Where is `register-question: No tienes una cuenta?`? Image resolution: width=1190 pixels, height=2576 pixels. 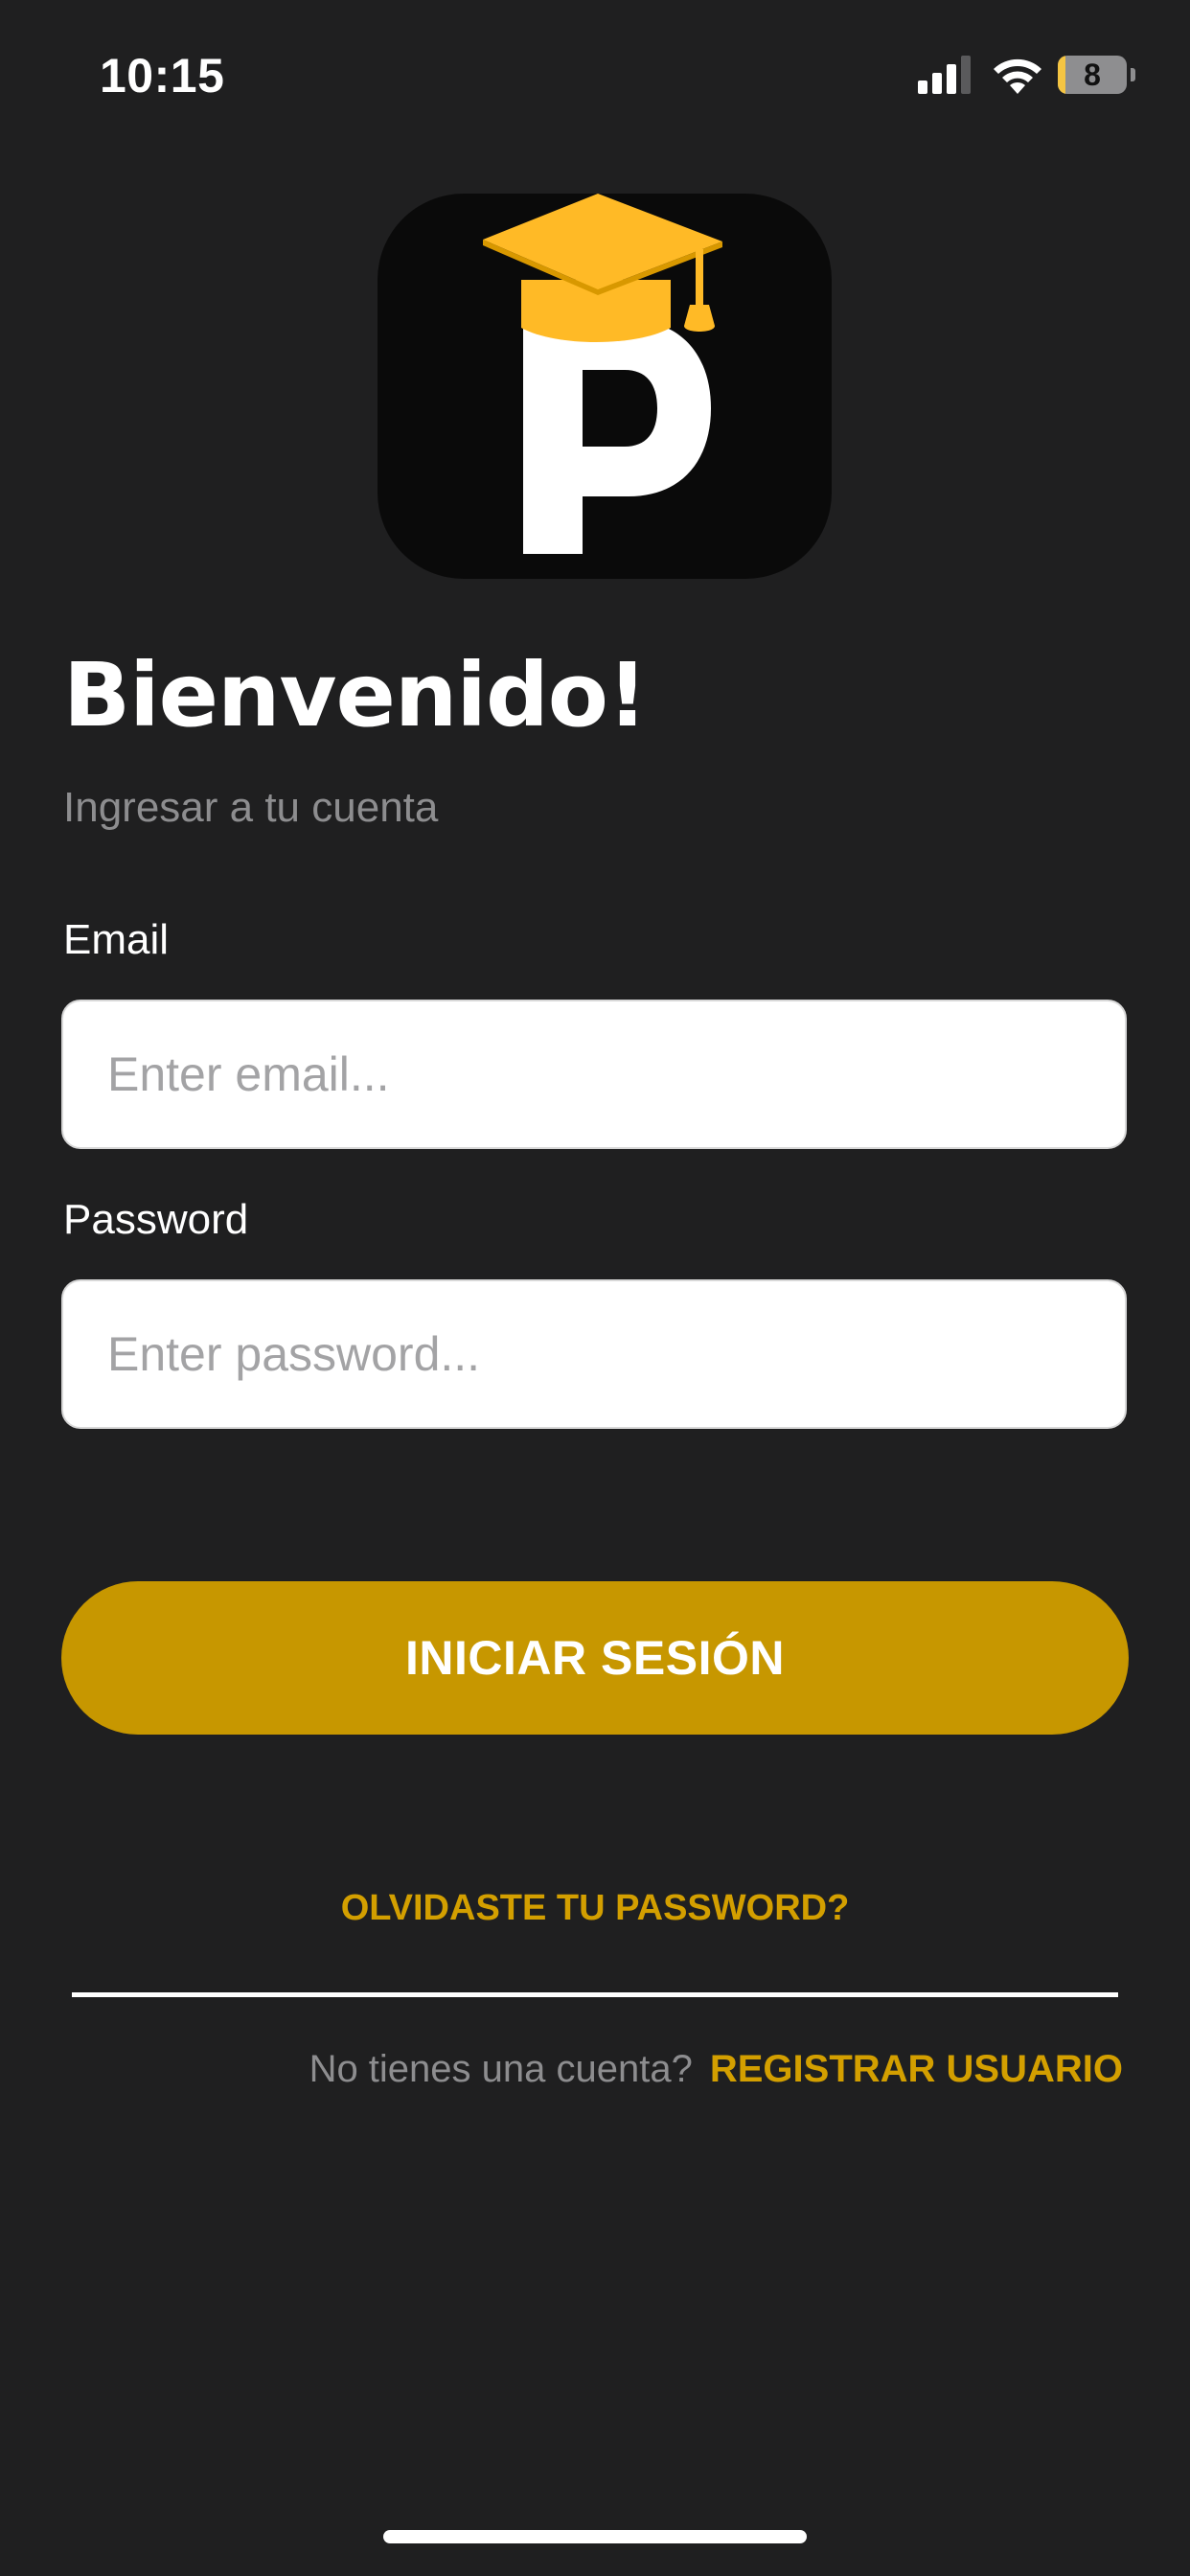
register-question: No tienes una cuenta? is located at coordinates (501, 2069).